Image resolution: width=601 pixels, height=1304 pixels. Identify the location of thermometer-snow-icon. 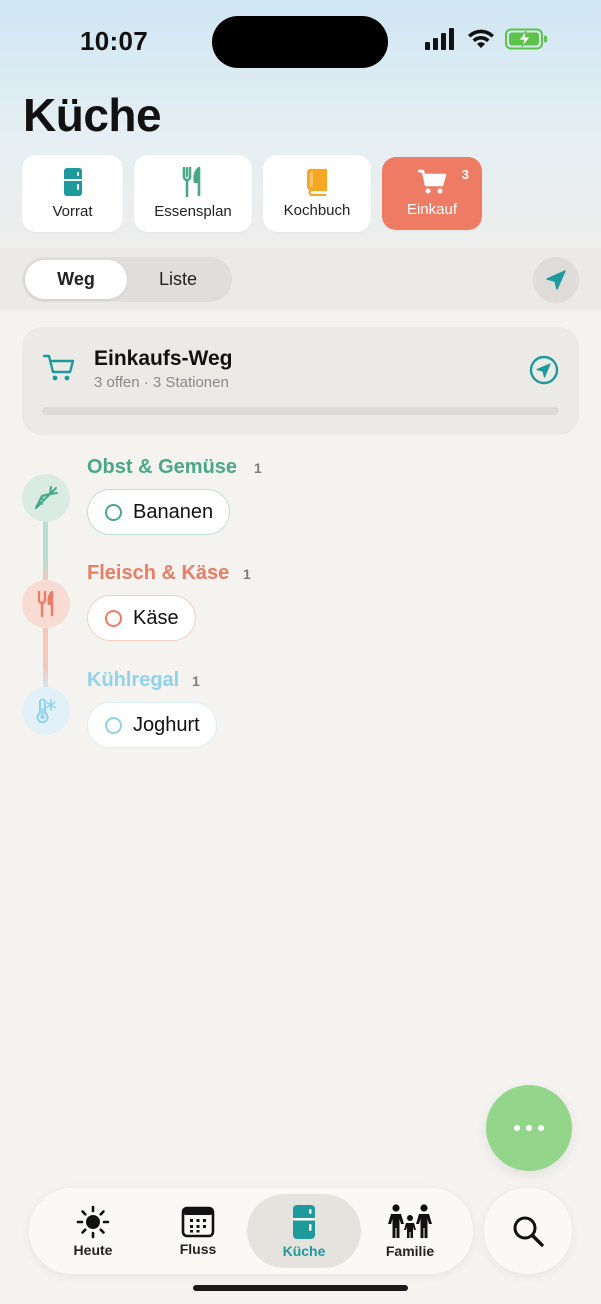
(46, 711).